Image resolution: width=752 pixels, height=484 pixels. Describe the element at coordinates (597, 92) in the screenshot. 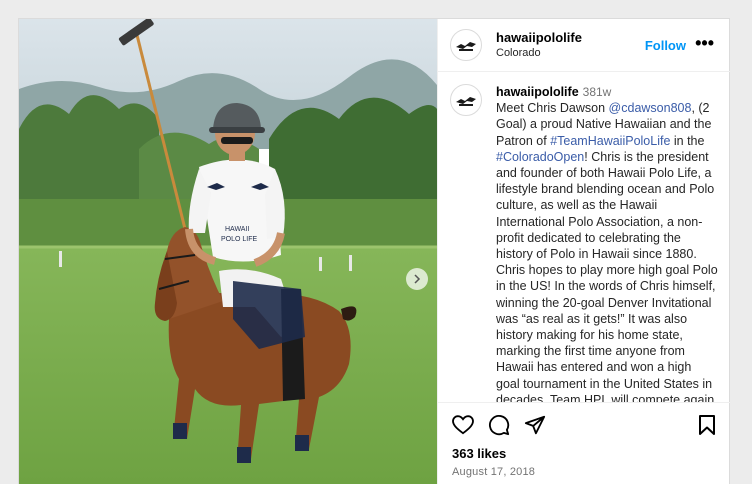

I see `post-age: 381w` at that location.